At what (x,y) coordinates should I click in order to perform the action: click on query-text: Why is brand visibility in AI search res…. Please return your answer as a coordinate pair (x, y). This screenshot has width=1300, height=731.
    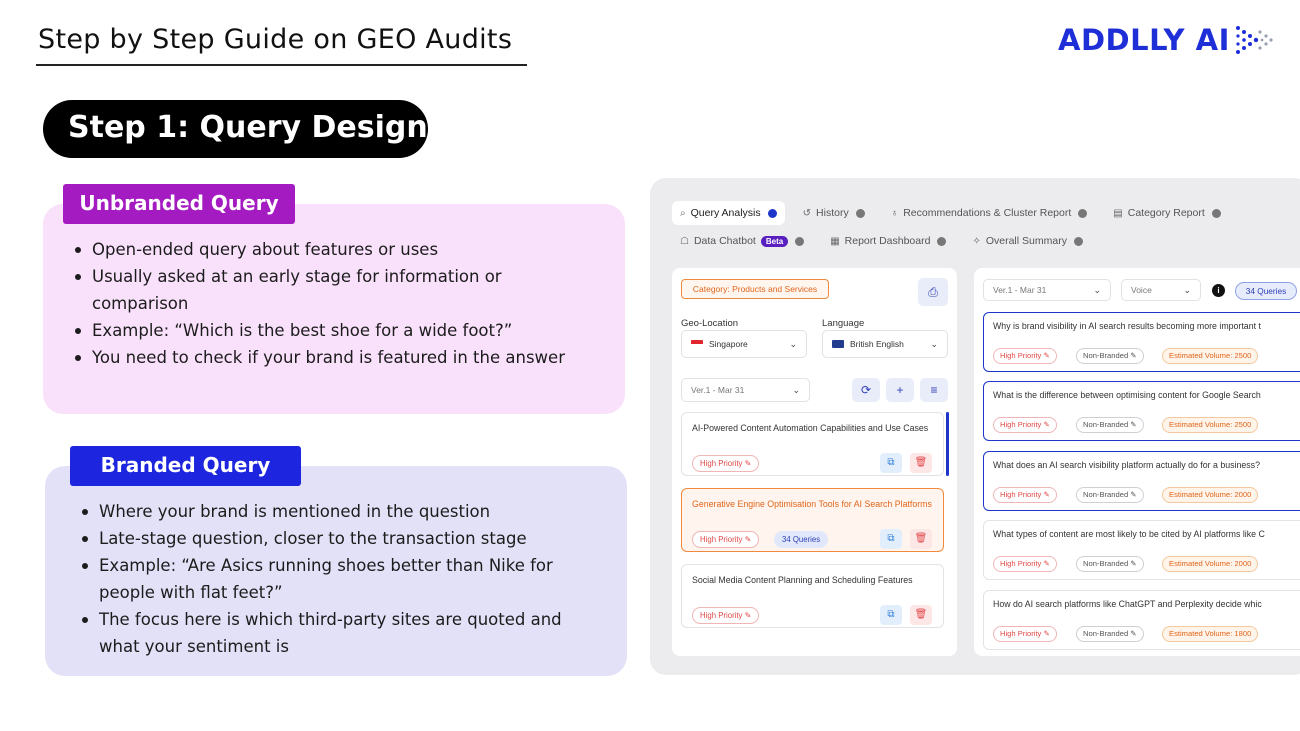
    Looking at the image, I should click on (1127, 326).